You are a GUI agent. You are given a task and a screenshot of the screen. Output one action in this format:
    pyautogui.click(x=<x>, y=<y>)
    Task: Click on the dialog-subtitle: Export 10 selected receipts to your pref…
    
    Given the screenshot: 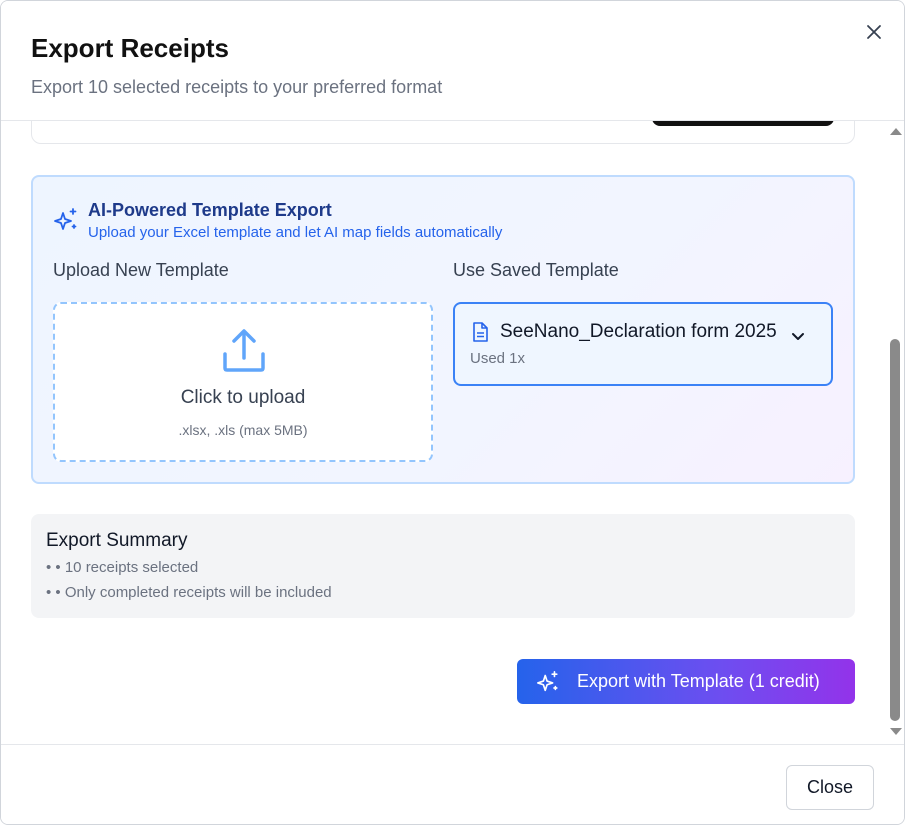 What is the action you would take?
    pyautogui.click(x=237, y=87)
    